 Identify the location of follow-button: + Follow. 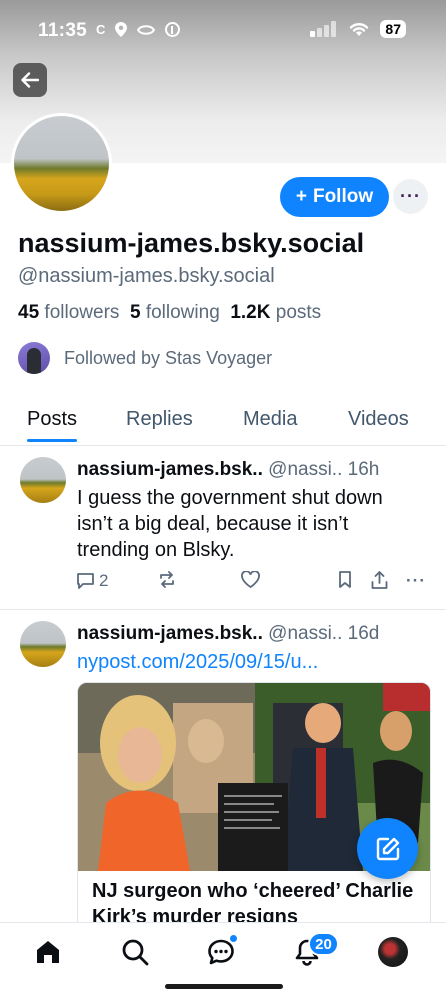
(334, 197).